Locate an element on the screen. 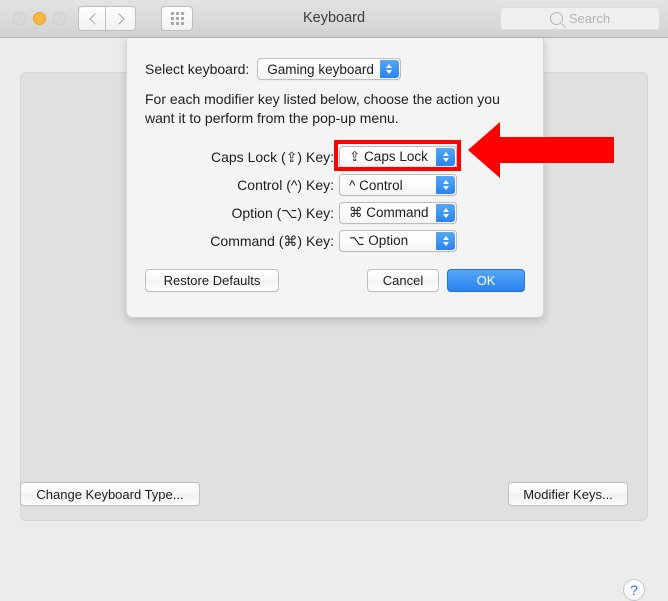 Image resolution: width=668 pixels, height=601 pixels. control-popup: ^ Control is located at coordinates (398, 185).